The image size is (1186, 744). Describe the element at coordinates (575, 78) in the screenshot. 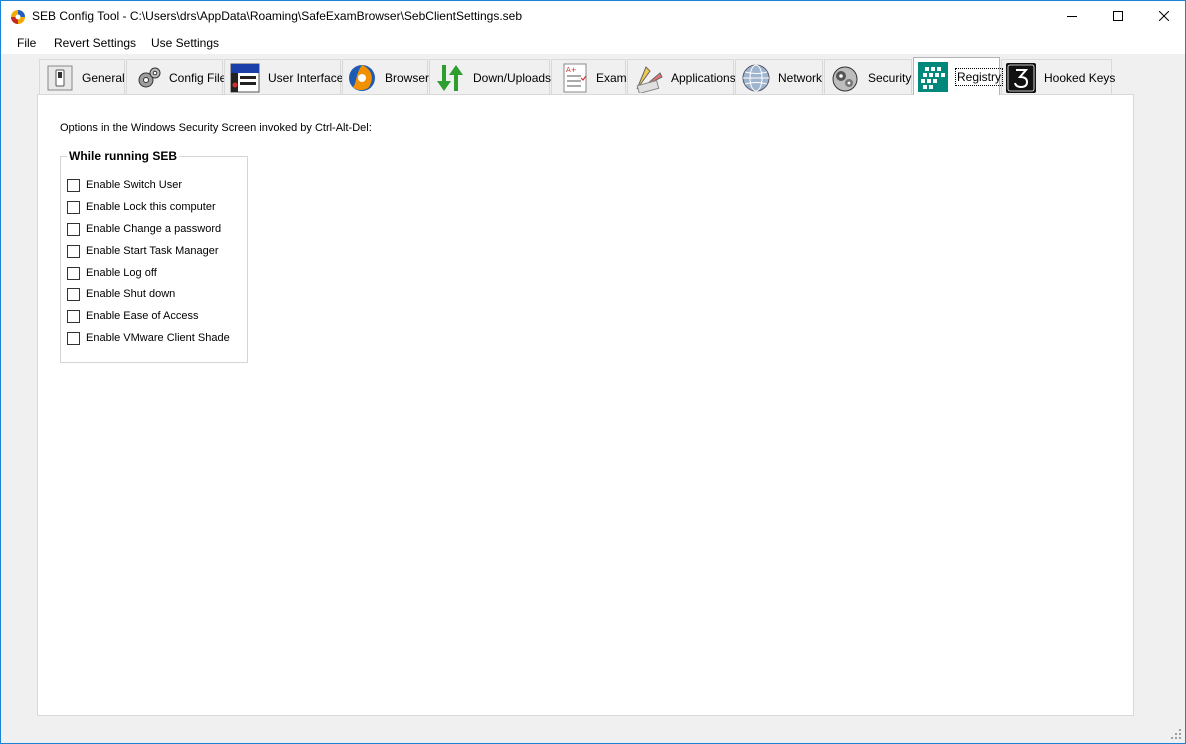

I see `exam-sheet-icon: A+` at that location.